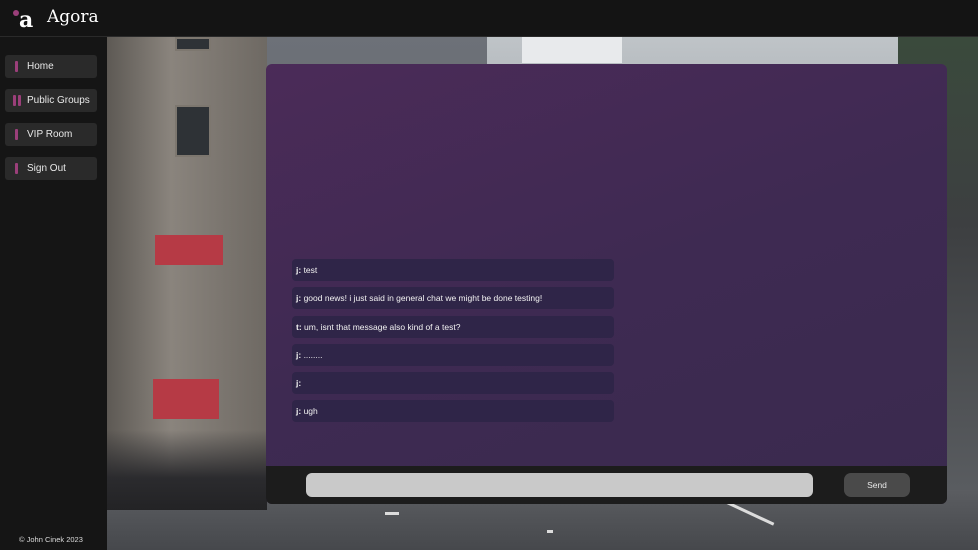 The height and width of the screenshot is (550, 978). Describe the element at coordinates (309, 411) in the screenshot. I see `message-text: ugh` at that location.